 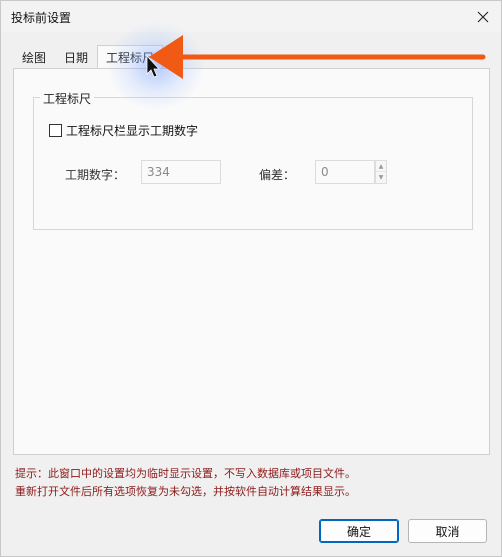 What do you see at coordinates (345, 172) in the screenshot?
I see `deviation-input: 0` at bounding box center [345, 172].